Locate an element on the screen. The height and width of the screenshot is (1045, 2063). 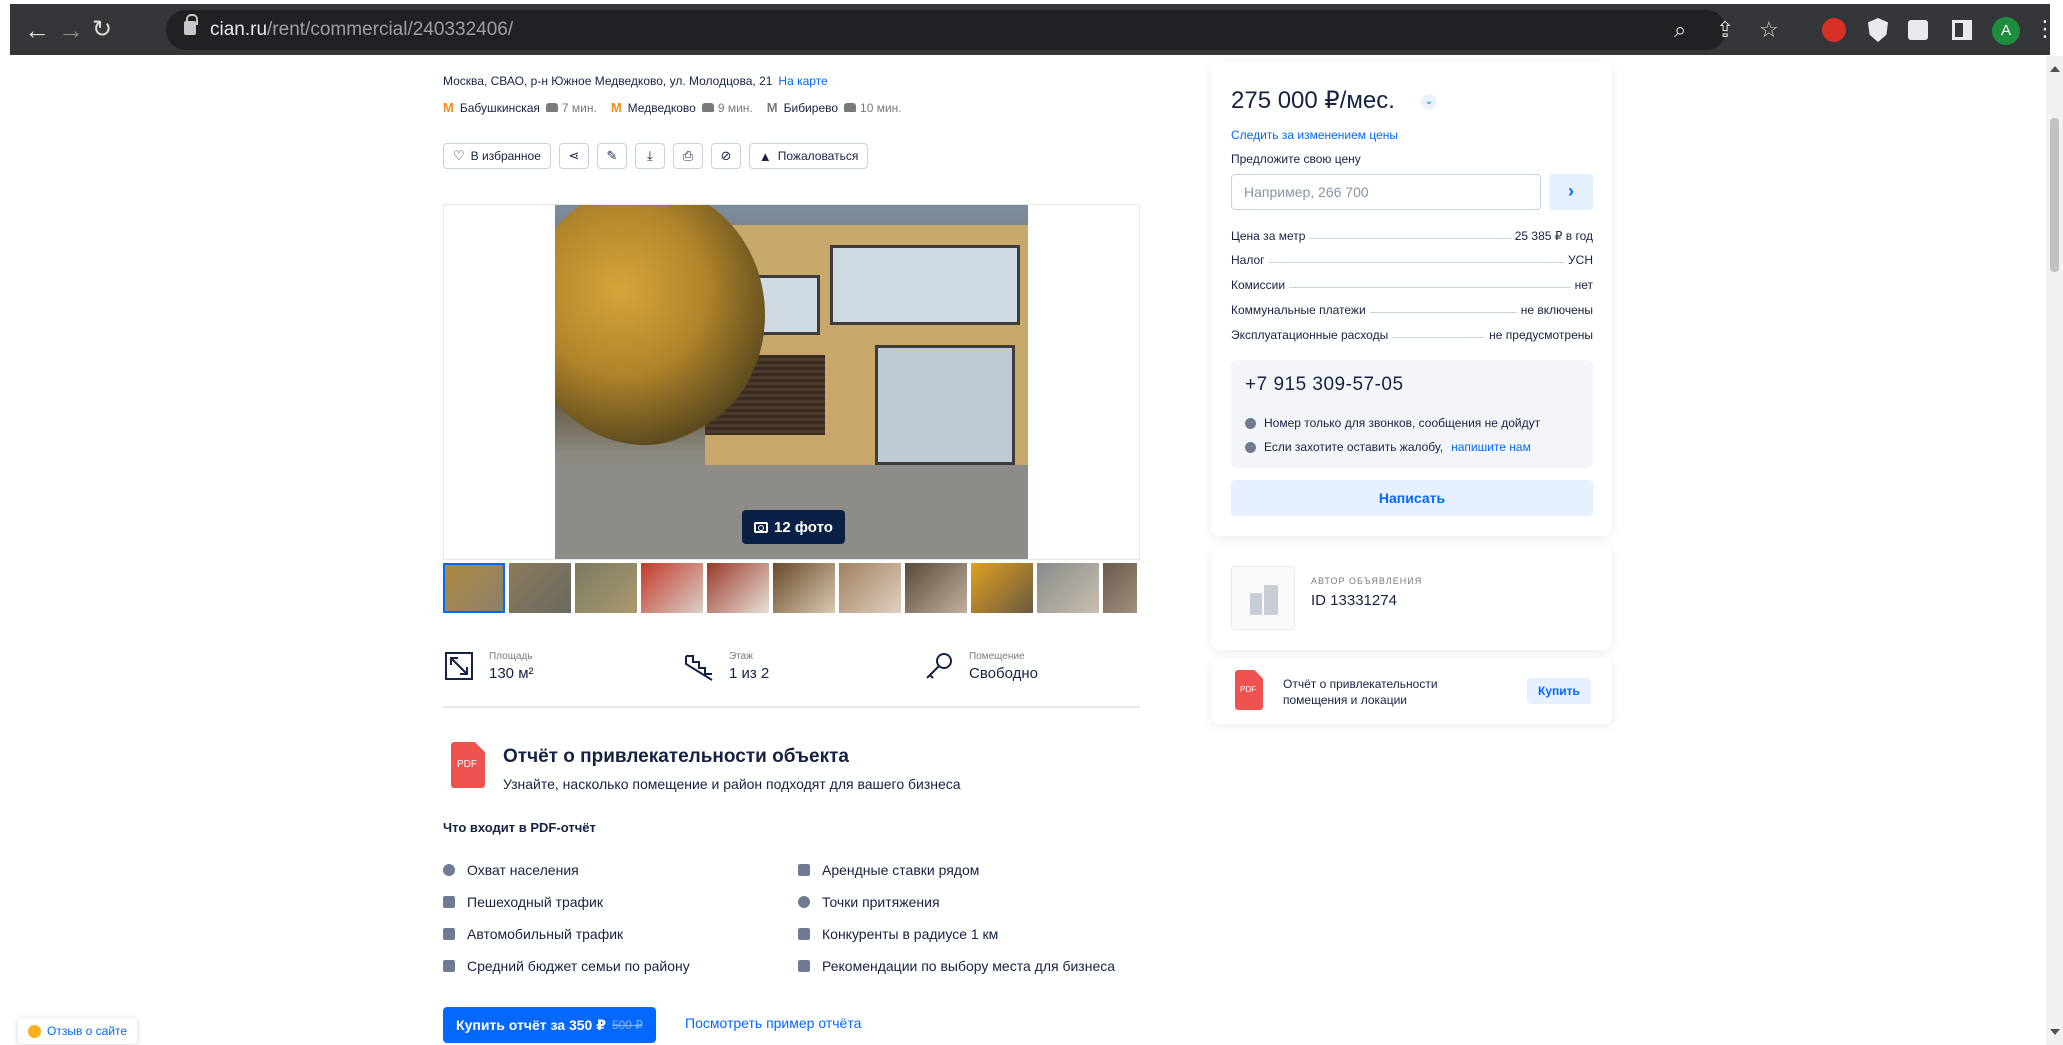
note-button: ✎ is located at coordinates (611, 156).